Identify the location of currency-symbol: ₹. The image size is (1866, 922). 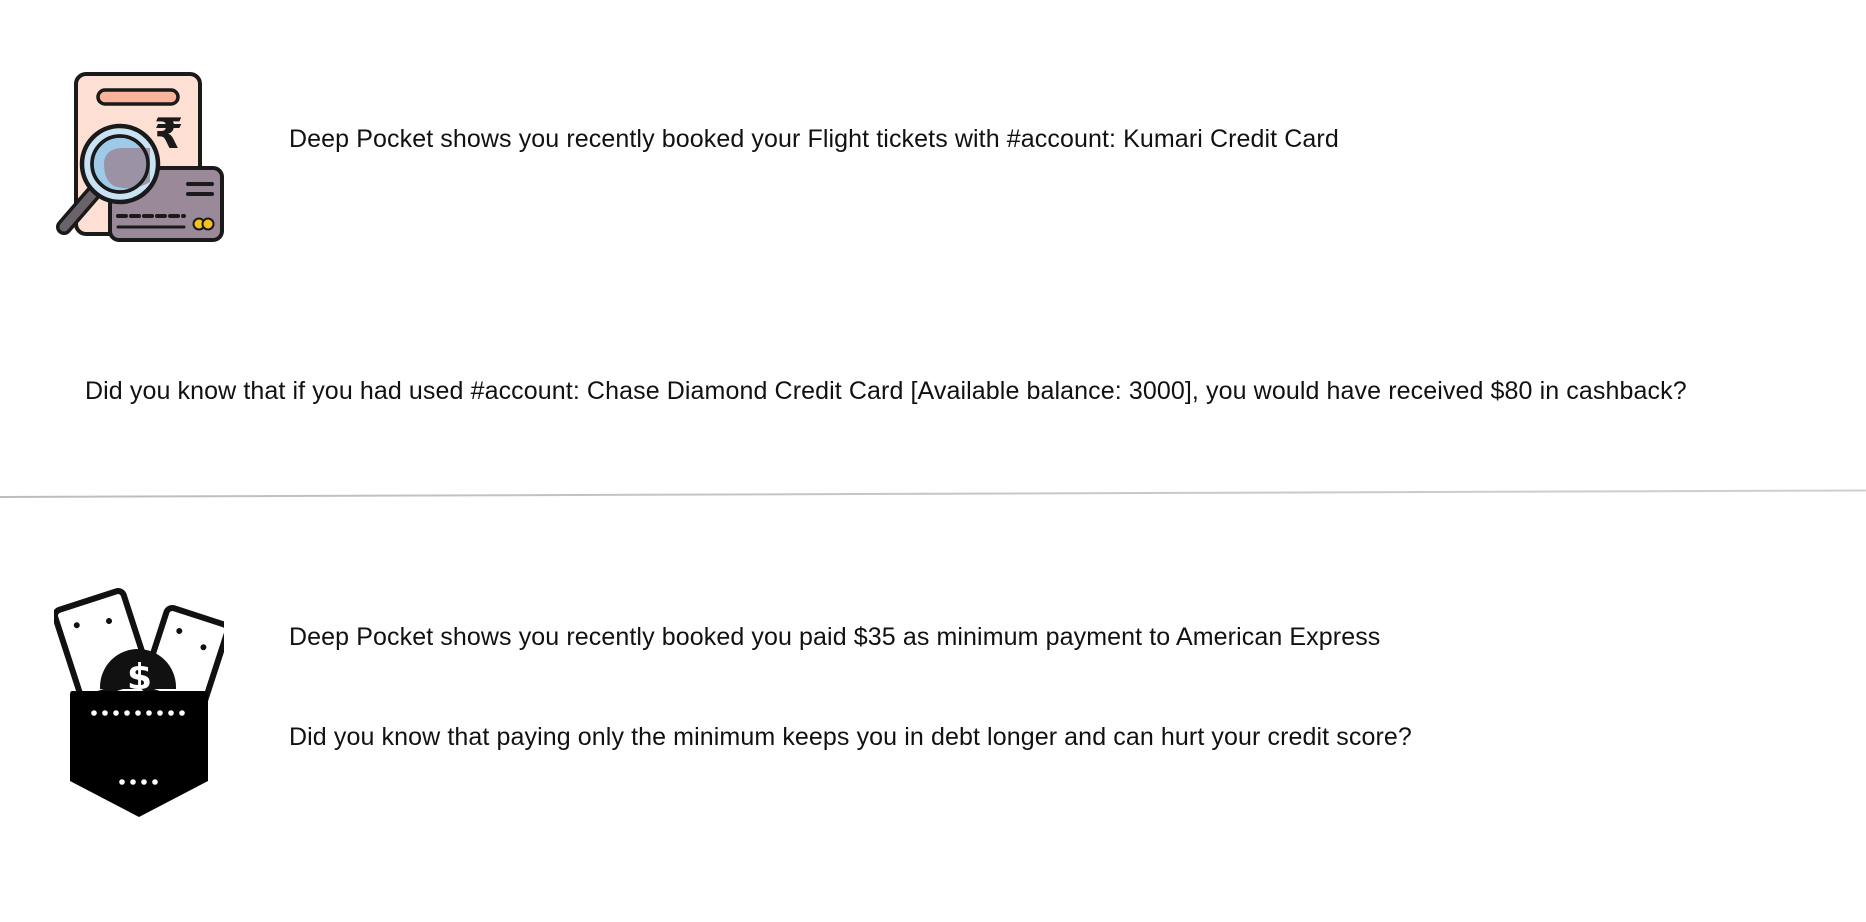
(168, 133).